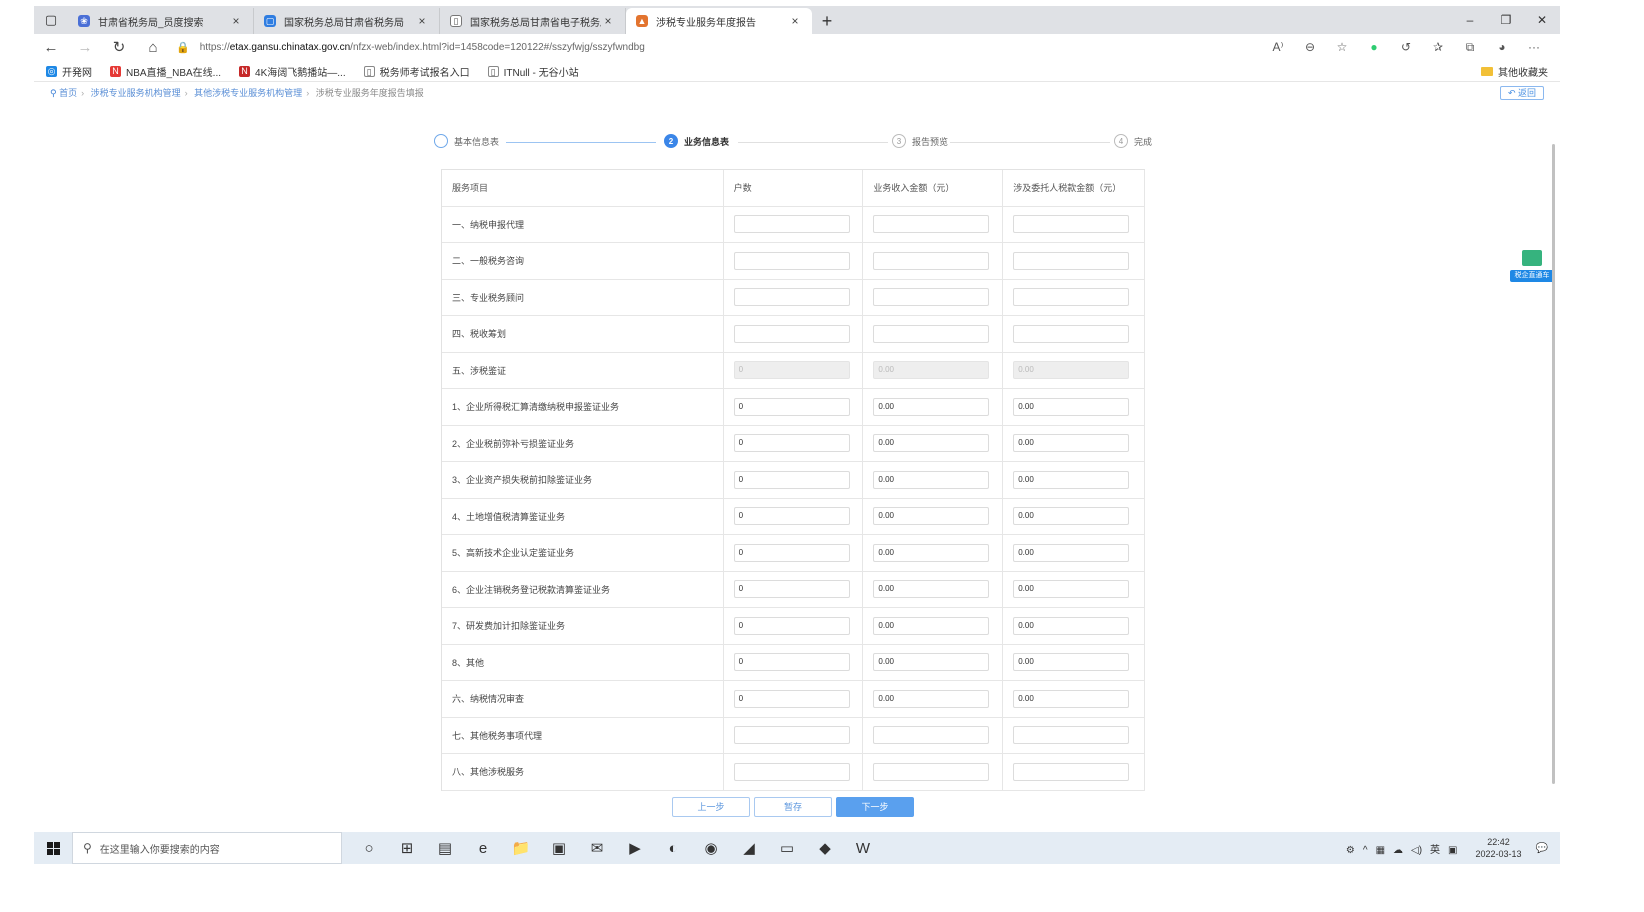 This screenshot has width=1644, height=912. I want to click on back-arrow-icon: ←, so click(51, 47).